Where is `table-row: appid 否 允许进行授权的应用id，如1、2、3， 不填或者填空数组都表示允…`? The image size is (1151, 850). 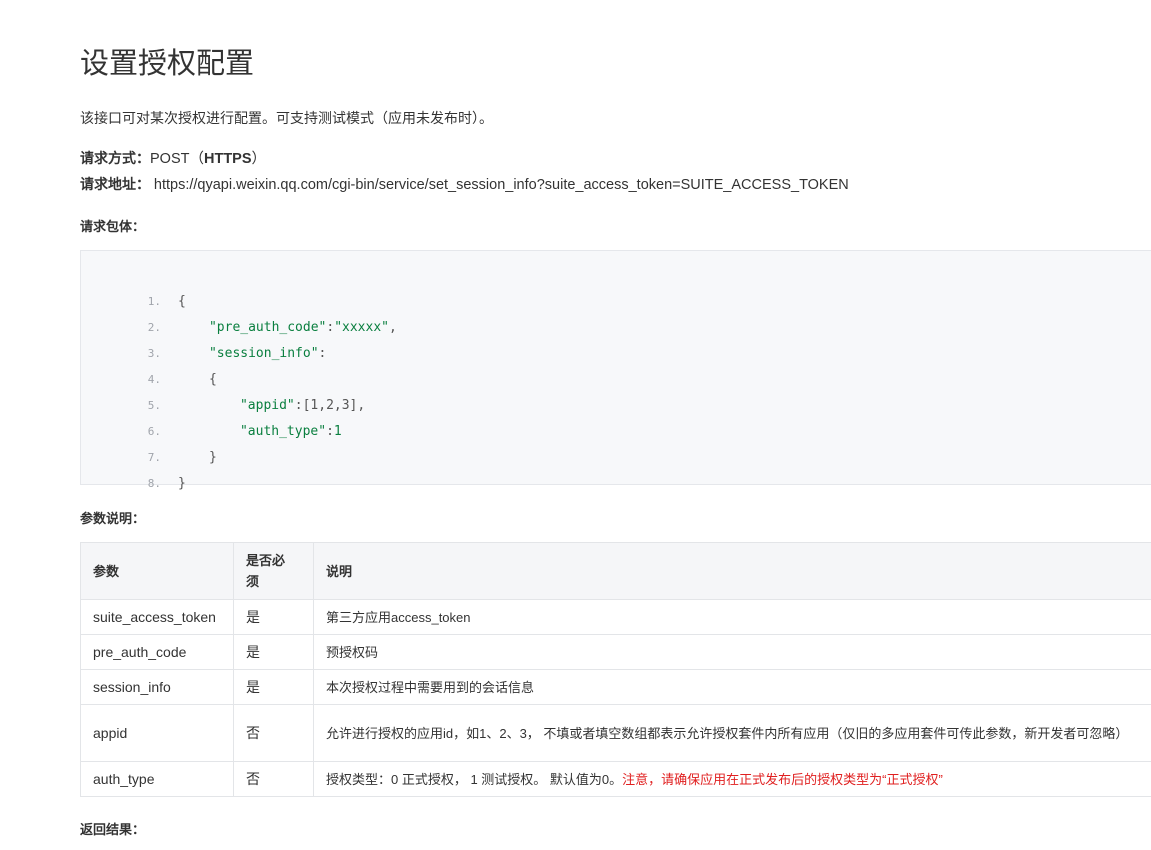
table-row: appid 否 允许进行授权的应用id，如1、2、3， 不填或者填空数组都表示允… is located at coordinates (615, 733).